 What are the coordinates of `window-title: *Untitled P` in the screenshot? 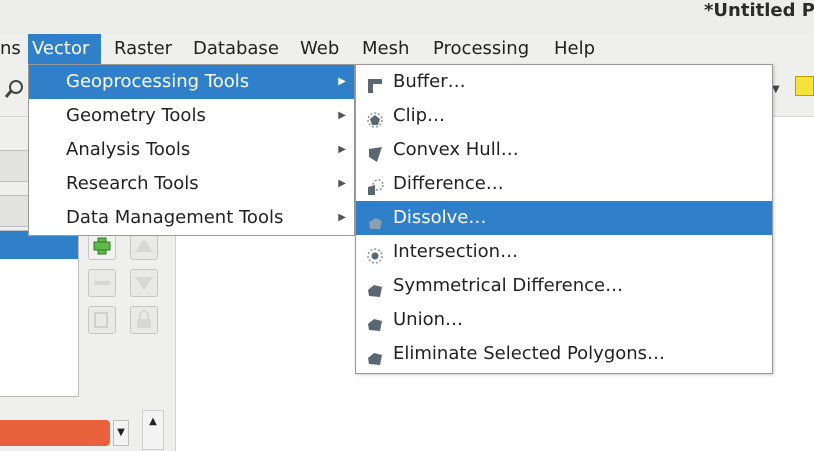 It's located at (759, 10).